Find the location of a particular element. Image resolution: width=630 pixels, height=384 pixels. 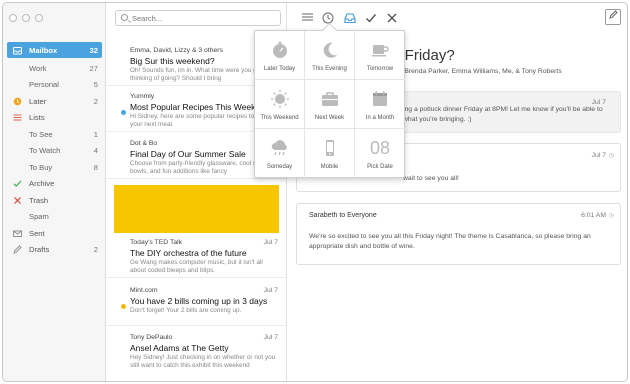

x-icon is located at coordinates (17, 200).